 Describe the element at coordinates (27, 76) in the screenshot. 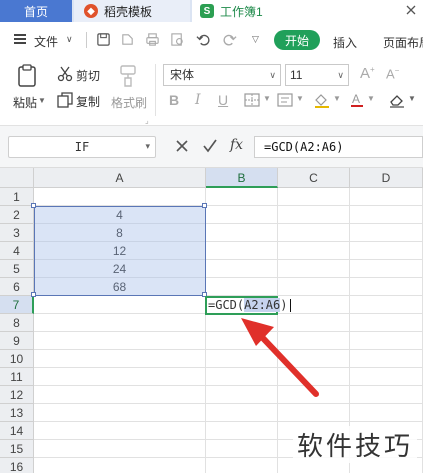

I see `paste-icon` at that location.